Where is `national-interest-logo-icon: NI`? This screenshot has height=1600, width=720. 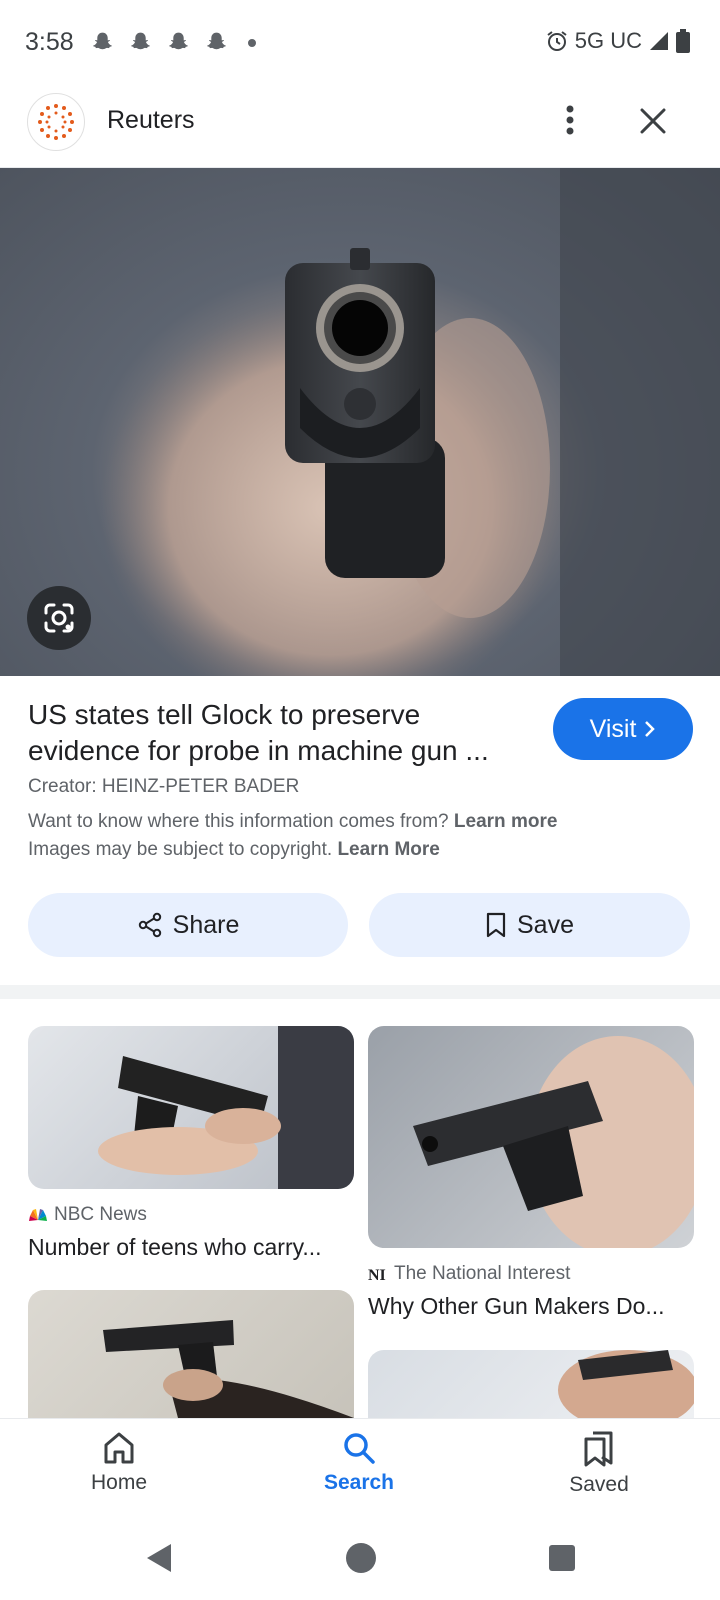
national-interest-logo-icon: NI is located at coordinates (377, 1275).